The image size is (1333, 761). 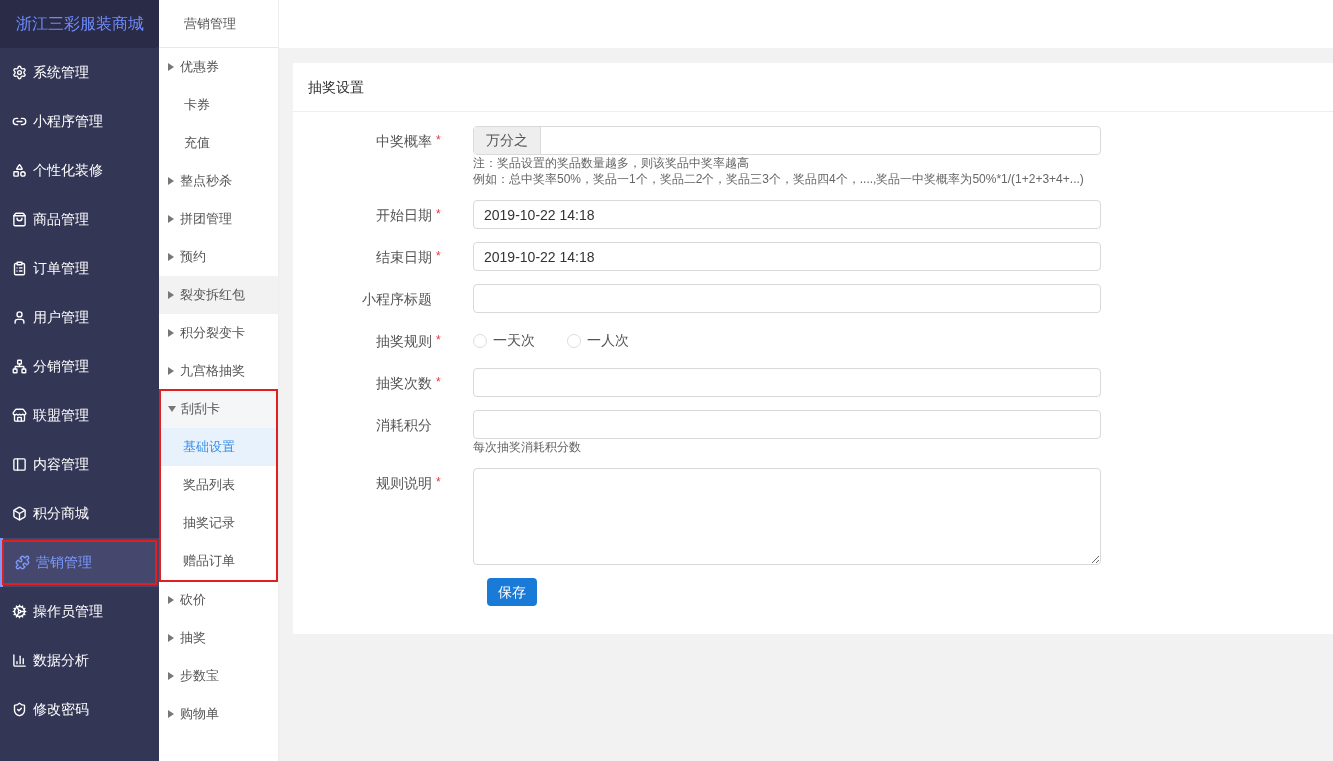 I want to click on nav-item: 个性化装修, so click(x=79, y=170).